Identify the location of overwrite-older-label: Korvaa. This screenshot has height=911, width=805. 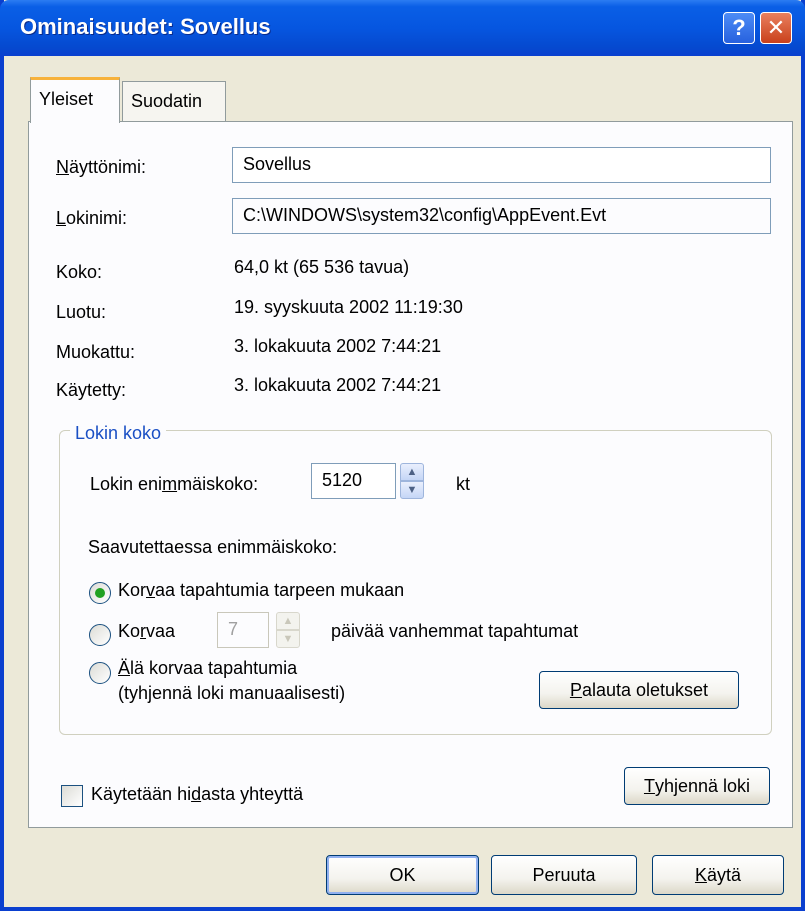
(146, 631).